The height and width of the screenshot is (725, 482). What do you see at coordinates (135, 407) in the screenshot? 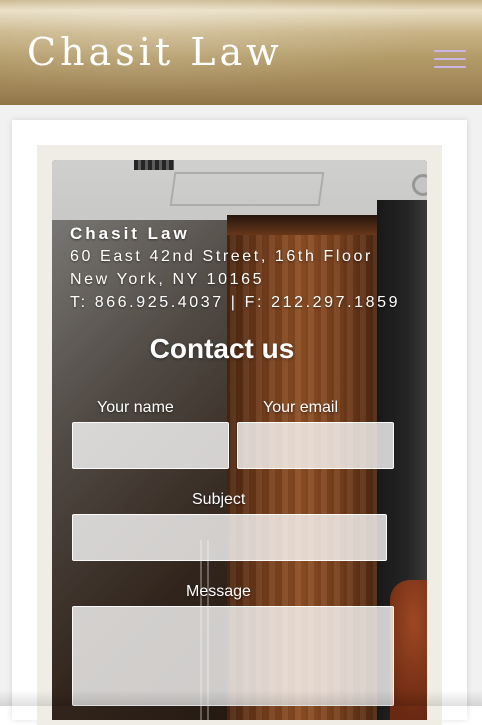
I see `name-label: Your name` at bounding box center [135, 407].